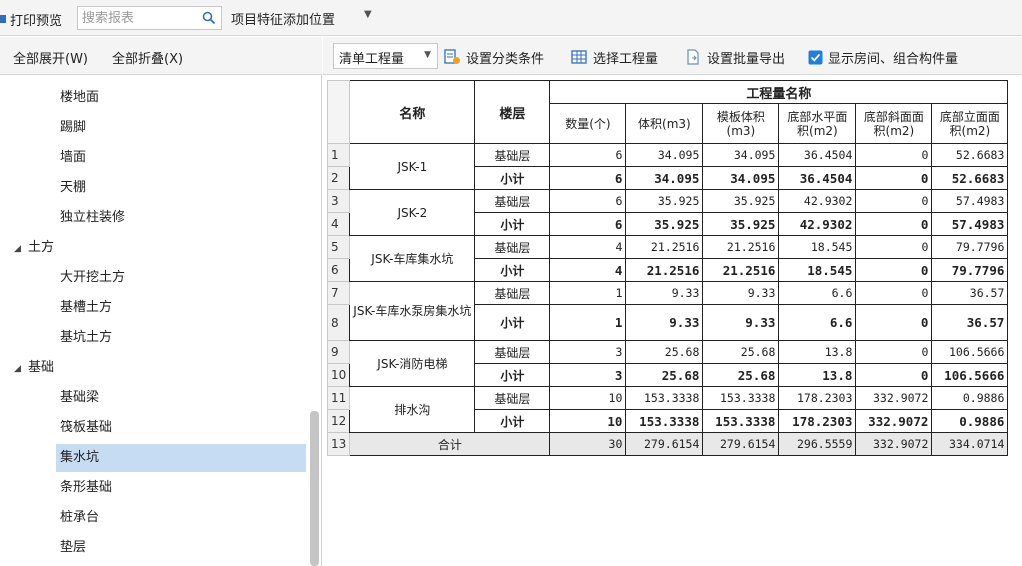 Image resolution: width=1022 pixels, height=566 pixels. What do you see at coordinates (181, 488) in the screenshot?
I see `tree-item: 条形基础` at bounding box center [181, 488].